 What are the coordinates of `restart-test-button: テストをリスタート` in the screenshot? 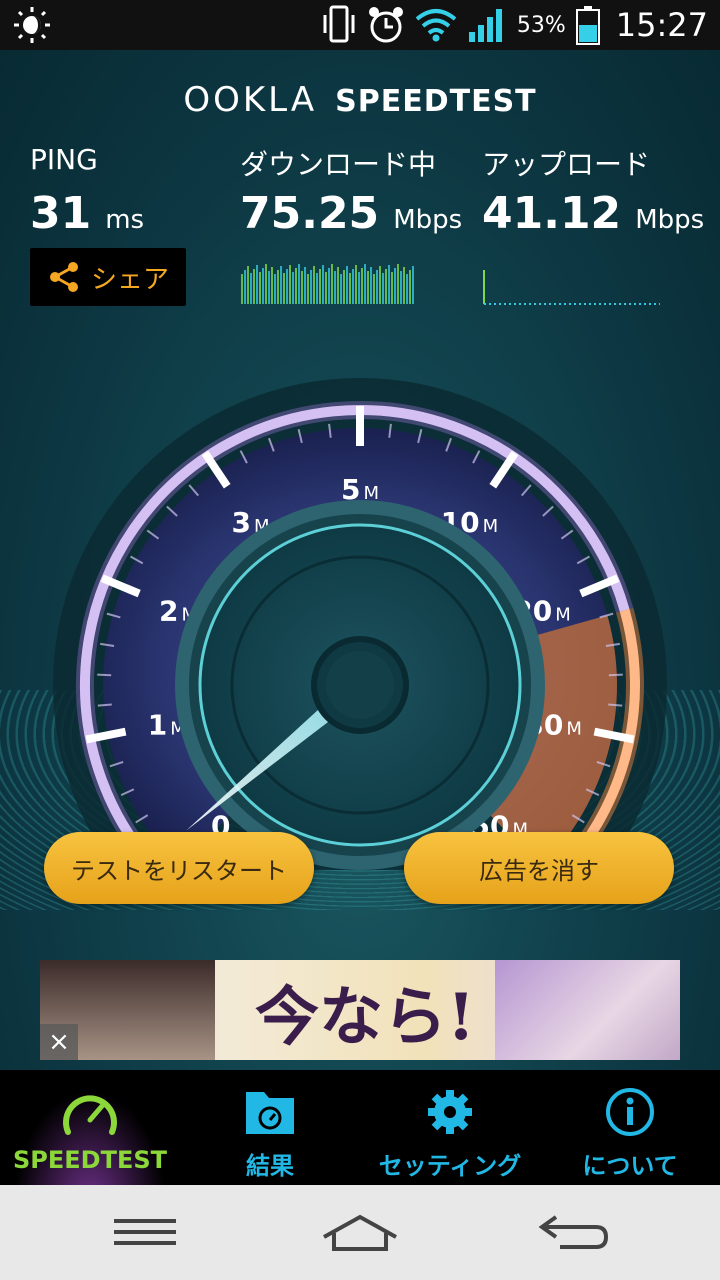 It's located at (179, 868).